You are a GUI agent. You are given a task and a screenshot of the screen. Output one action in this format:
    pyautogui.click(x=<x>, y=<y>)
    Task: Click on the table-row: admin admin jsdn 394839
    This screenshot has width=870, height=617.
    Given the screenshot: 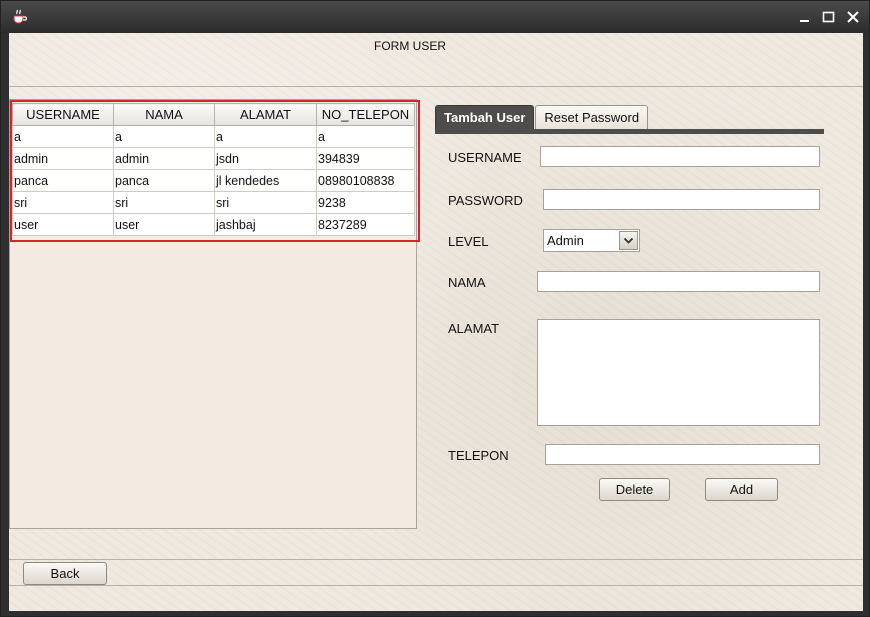 What is the action you would take?
    pyautogui.click(x=213, y=158)
    